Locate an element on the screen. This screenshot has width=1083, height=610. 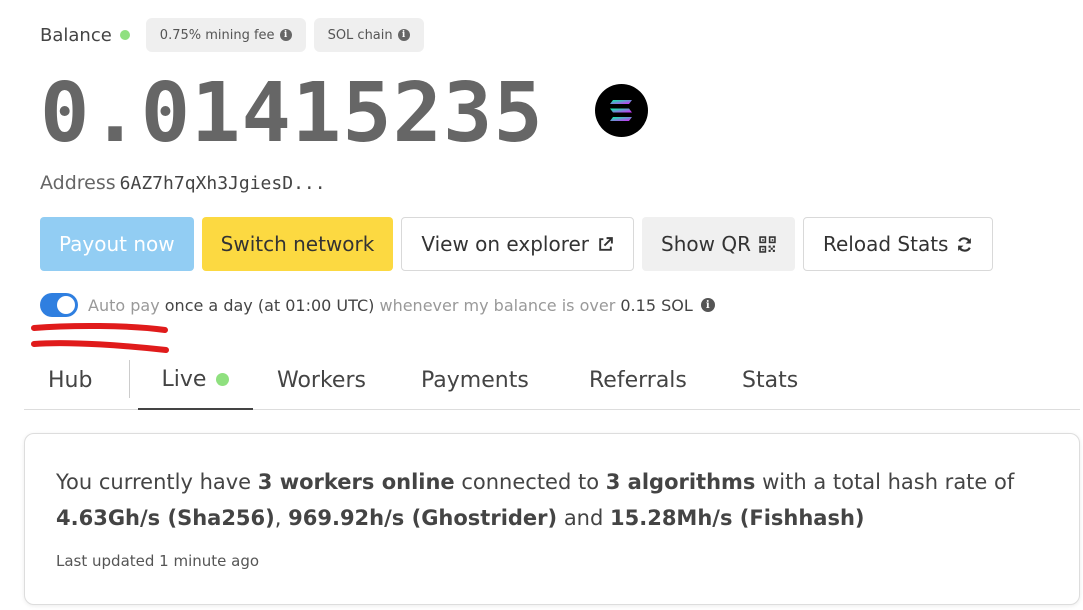
tab-workers-label: Workers is located at coordinates (321, 380).